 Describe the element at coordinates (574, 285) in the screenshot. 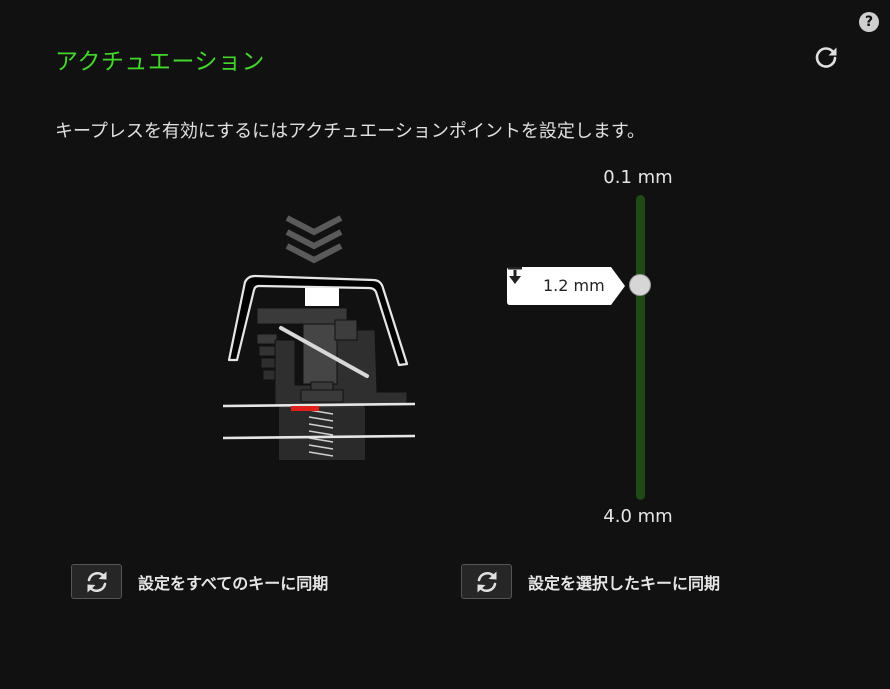

I see `slider-value-label: 1.2 mm` at that location.